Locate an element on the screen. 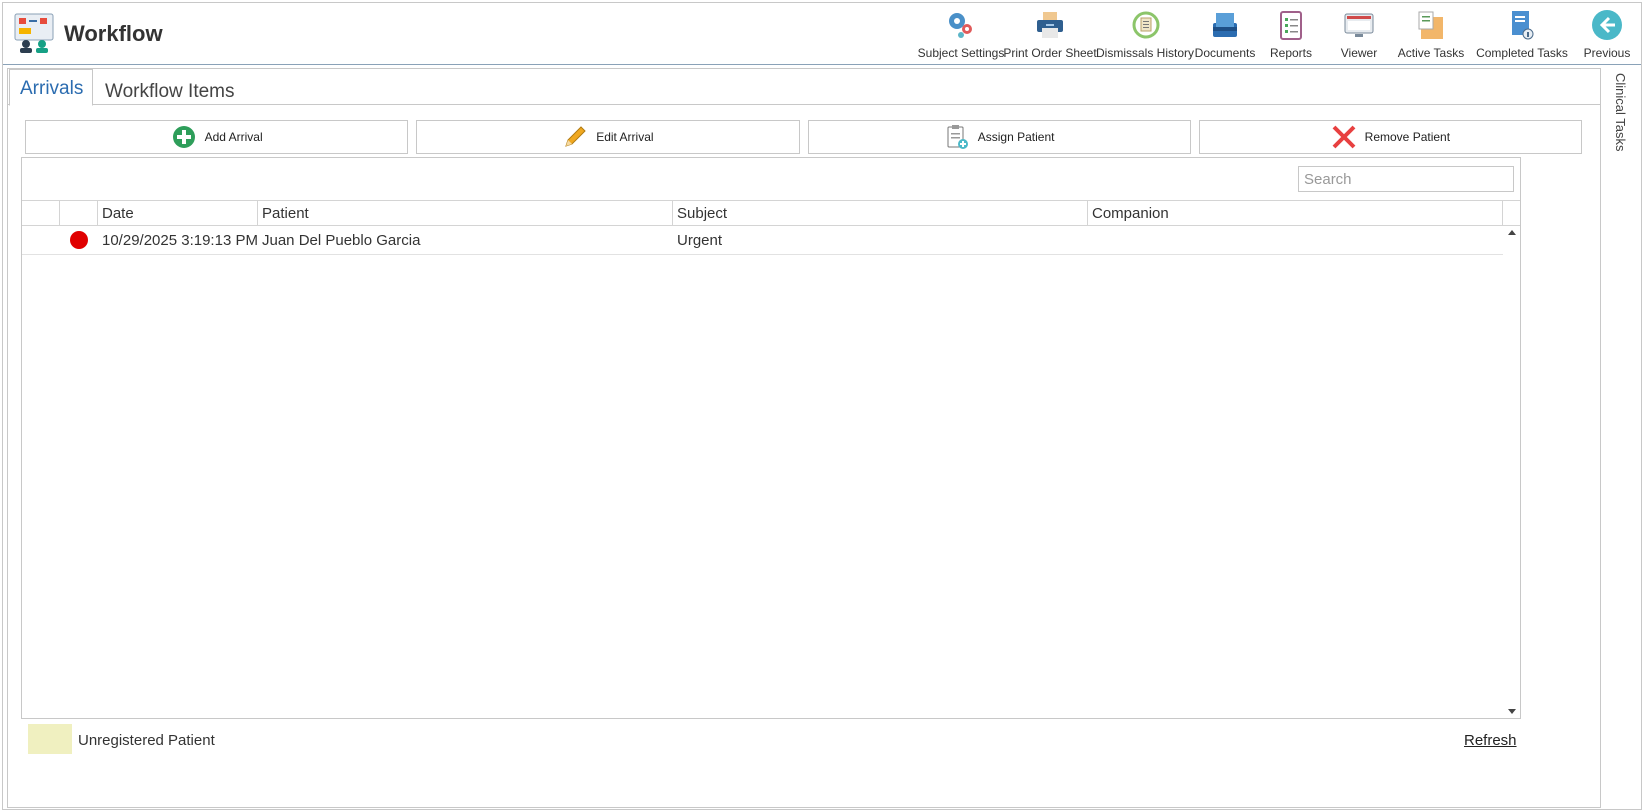 The image size is (1644, 812). dismissals-history-button: Dismissals History is located at coordinates (1145, 34).